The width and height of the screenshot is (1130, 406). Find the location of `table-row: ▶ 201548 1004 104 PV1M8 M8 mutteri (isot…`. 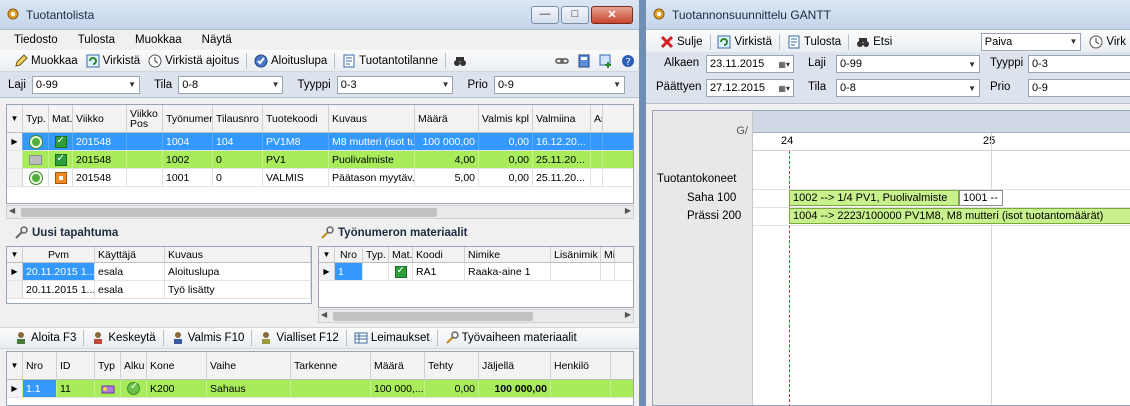

table-row: ▶ 201548 1004 104 PV1M8 M8 mutteri (isot… is located at coordinates (320, 142).